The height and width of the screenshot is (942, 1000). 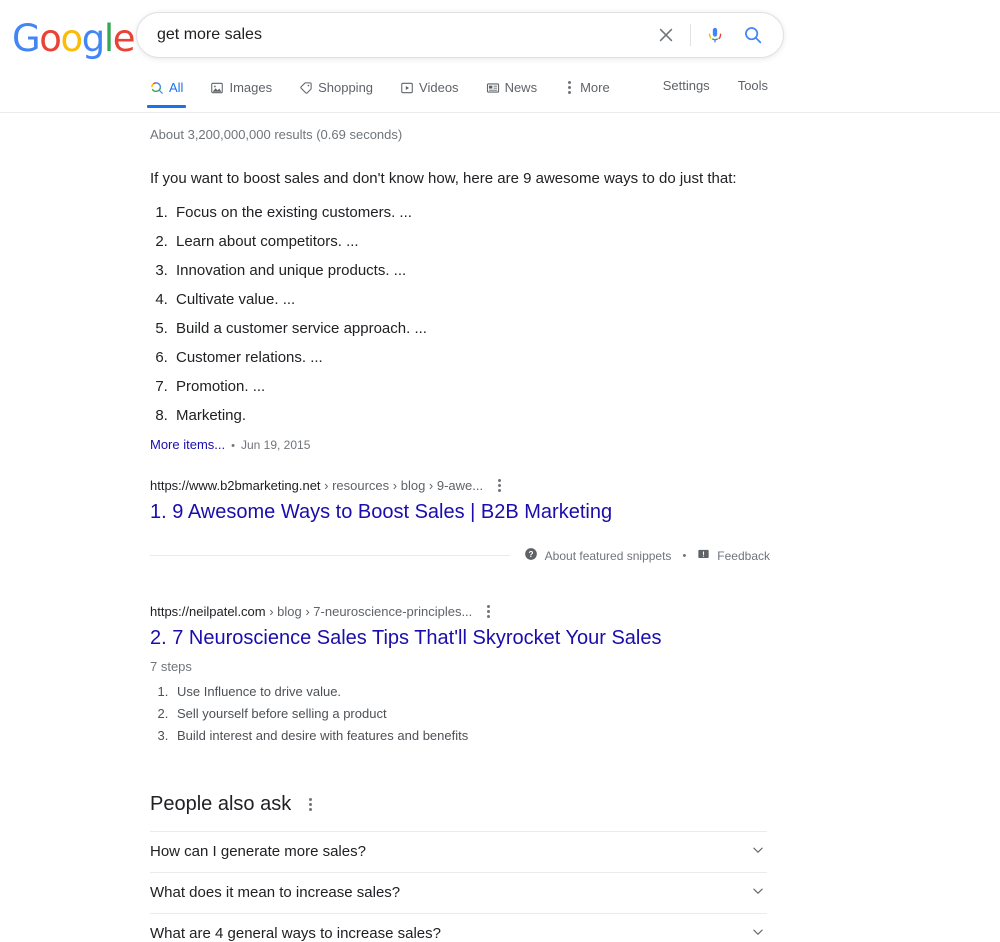 What do you see at coordinates (26, 38) in the screenshot?
I see `logo-letter-g1: G` at bounding box center [26, 38].